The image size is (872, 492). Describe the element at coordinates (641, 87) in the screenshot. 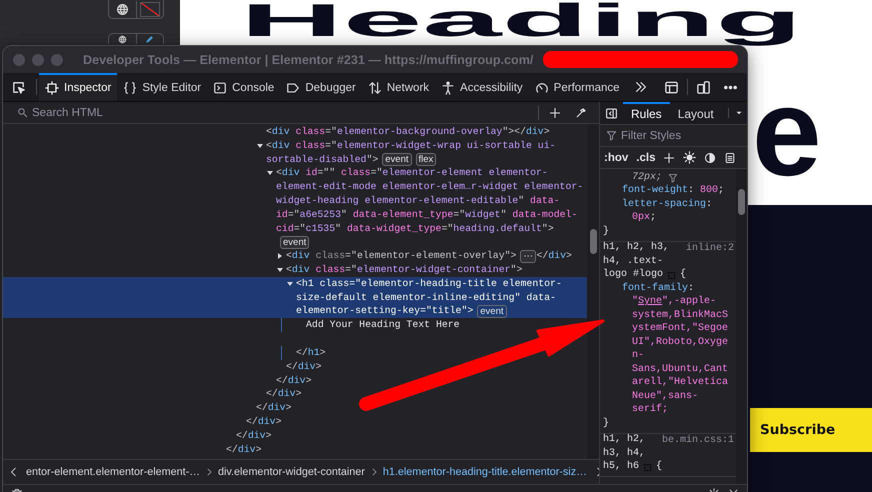

I see `double-chevron-icon` at that location.